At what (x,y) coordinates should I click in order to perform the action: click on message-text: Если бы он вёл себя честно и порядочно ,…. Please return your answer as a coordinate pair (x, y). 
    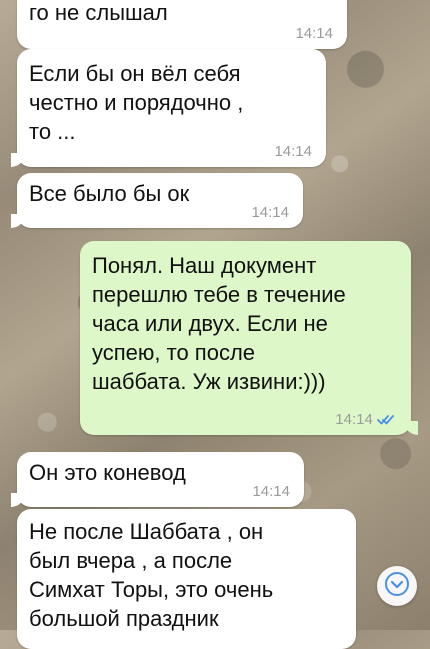
    Looking at the image, I should click on (136, 102).